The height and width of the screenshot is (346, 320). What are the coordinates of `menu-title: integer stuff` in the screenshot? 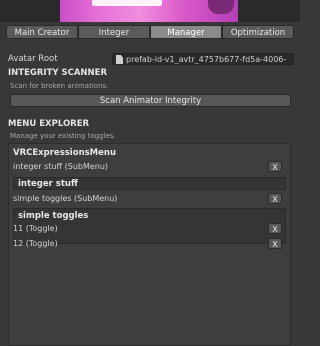 It's located at (48, 184).